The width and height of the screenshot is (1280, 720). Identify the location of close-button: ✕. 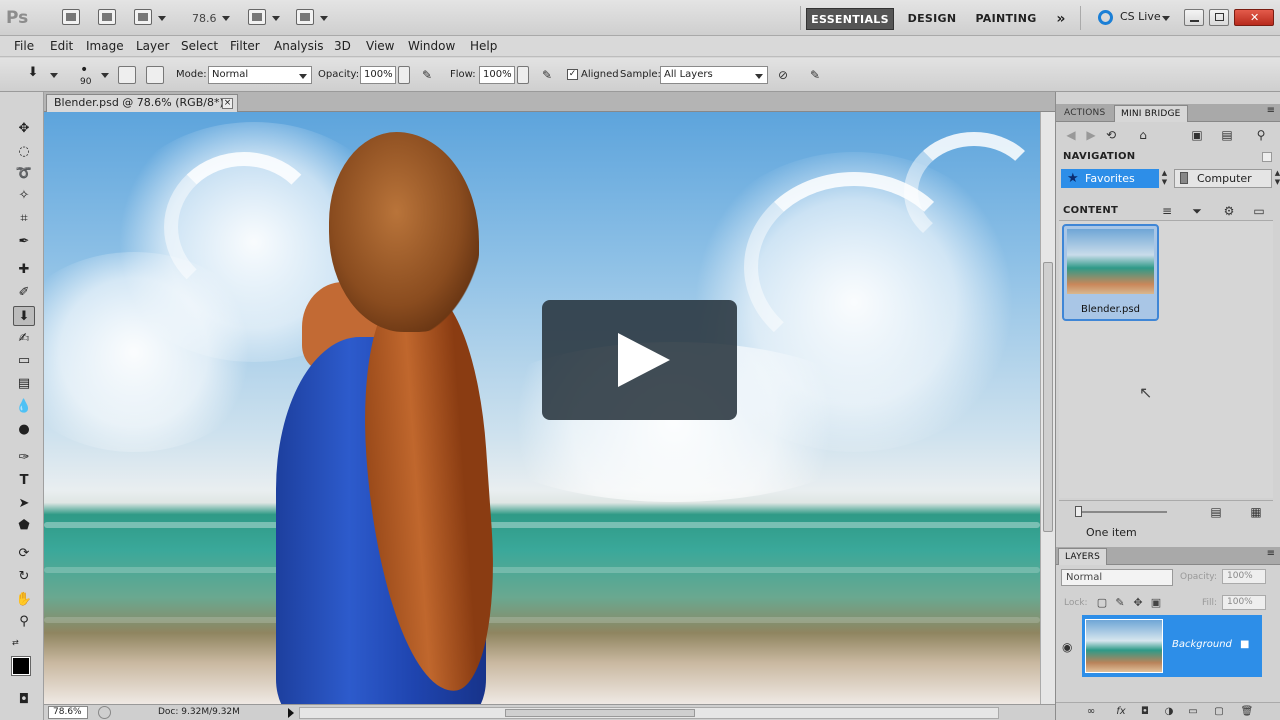
(1254, 17).